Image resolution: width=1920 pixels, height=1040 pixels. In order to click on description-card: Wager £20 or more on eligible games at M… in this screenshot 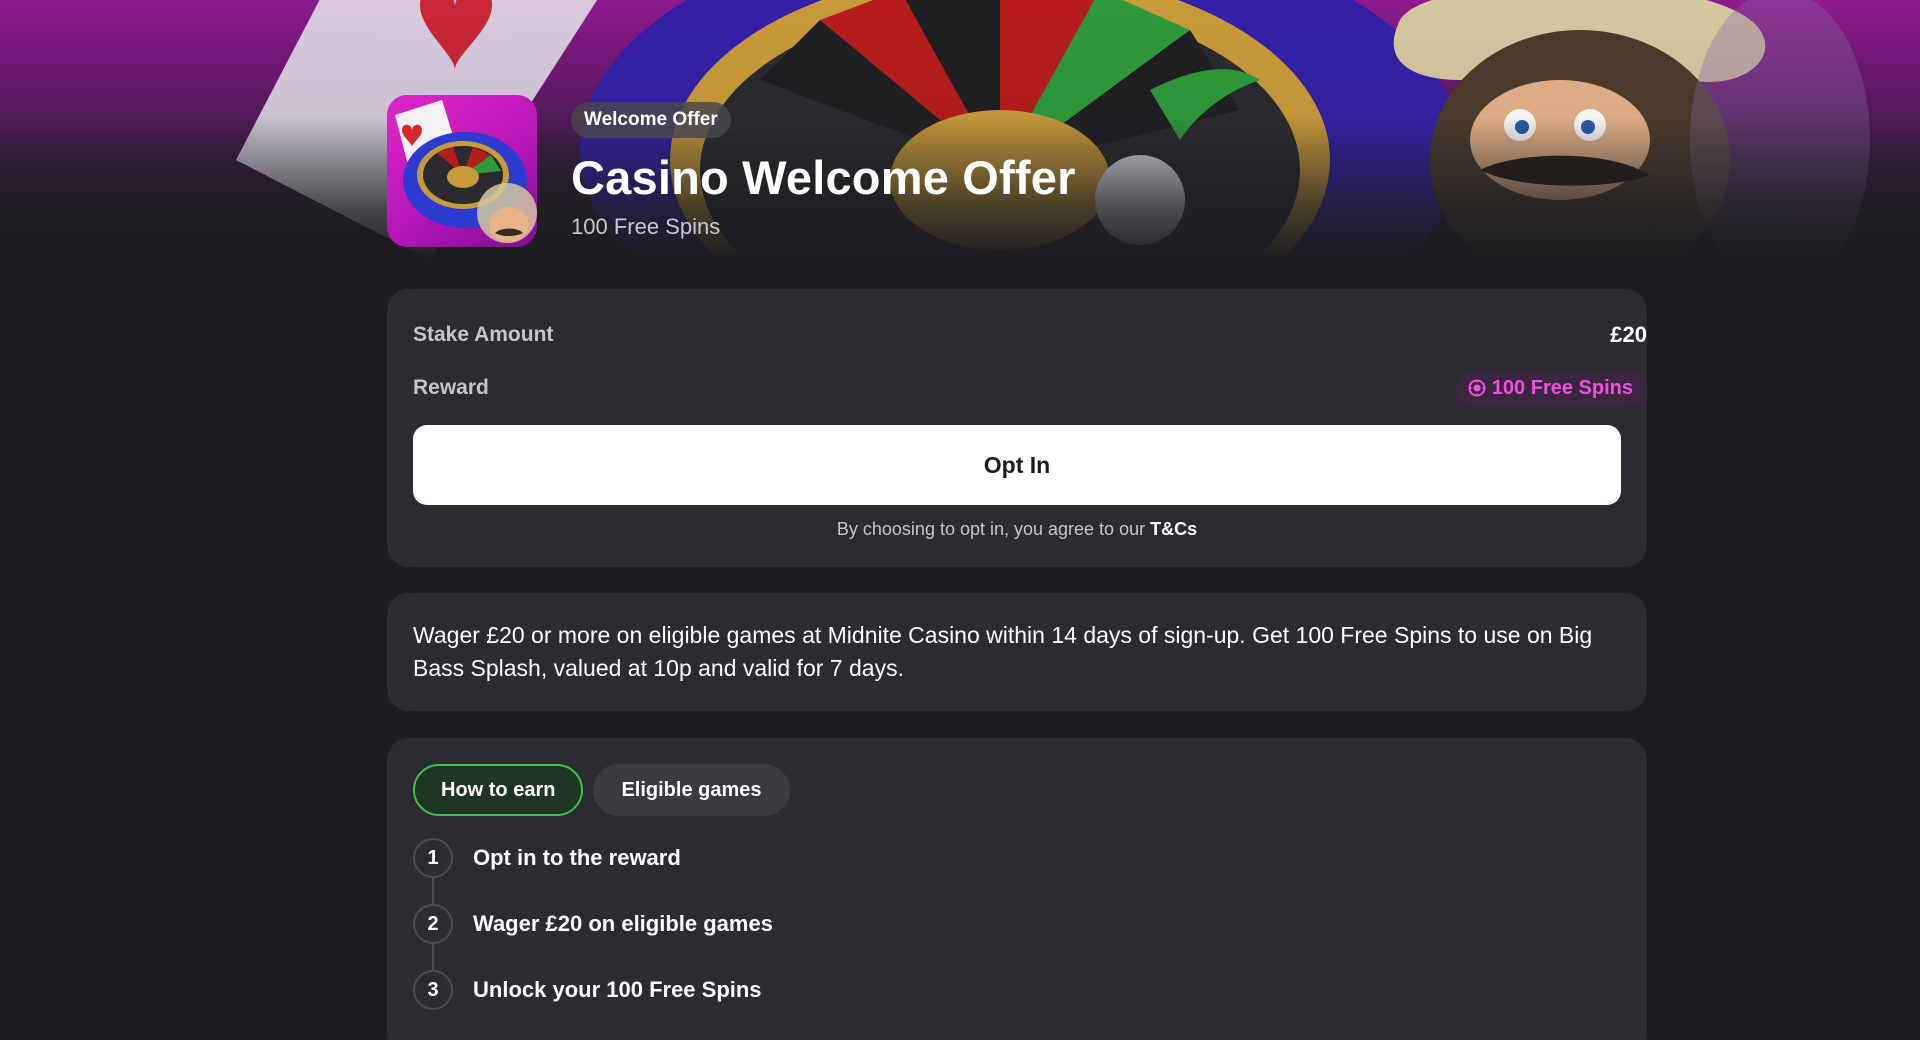, I will do `click(1017, 652)`.